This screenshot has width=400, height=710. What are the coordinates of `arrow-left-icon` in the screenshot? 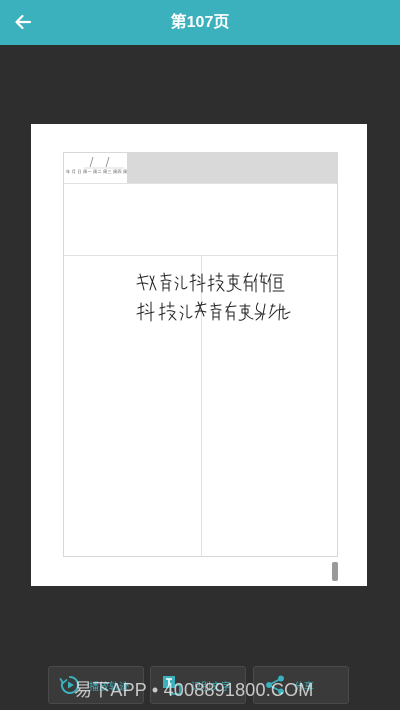 It's located at (23, 22).